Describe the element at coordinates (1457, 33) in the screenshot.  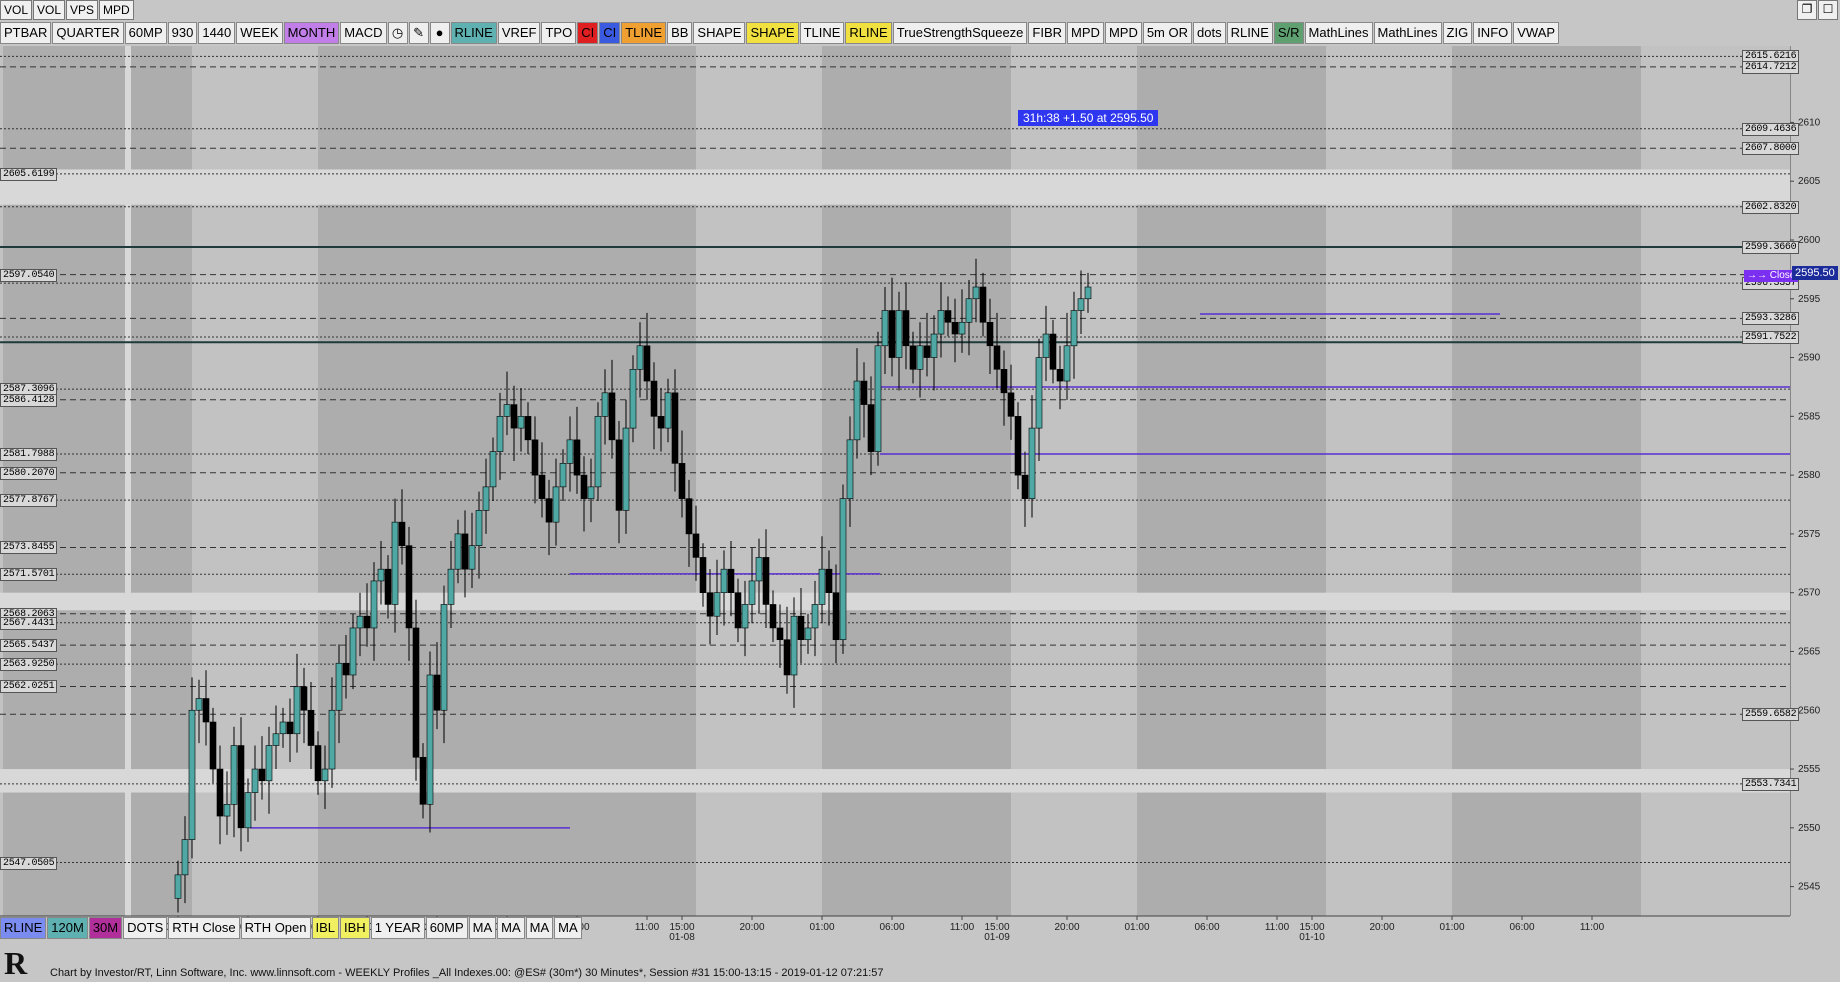
I see `toolbar-button-zig: ZIG` at that location.